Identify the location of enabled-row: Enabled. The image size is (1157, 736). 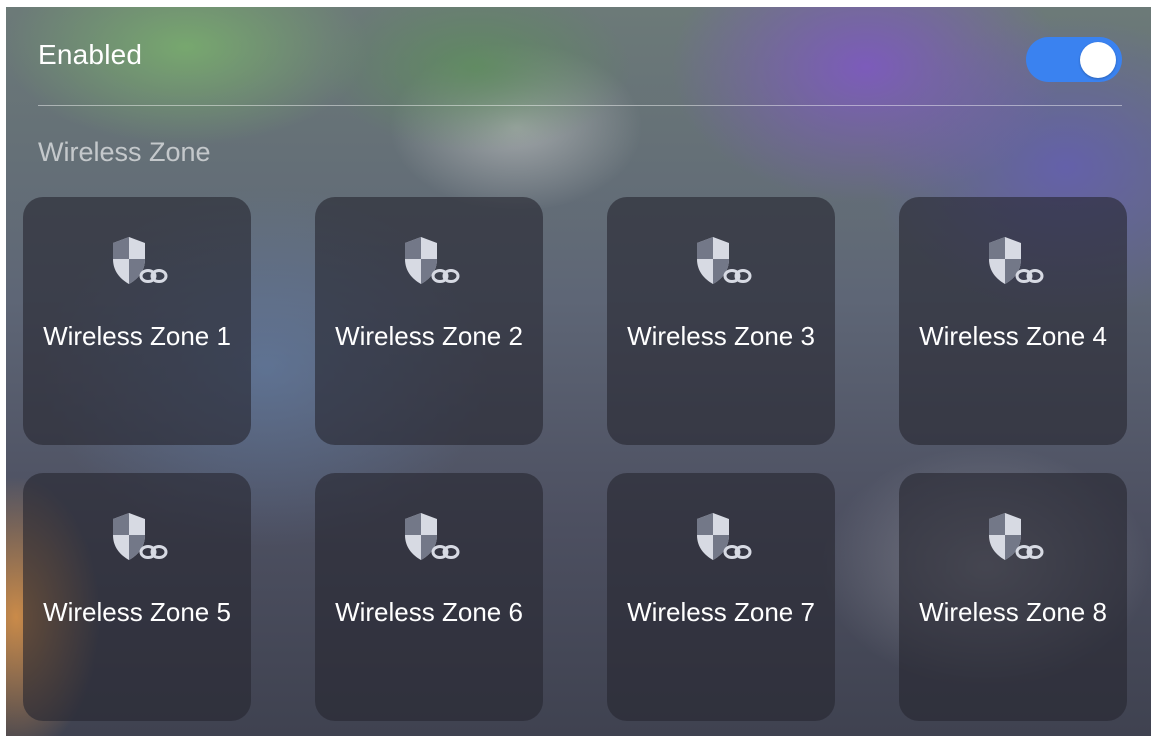
(580, 59).